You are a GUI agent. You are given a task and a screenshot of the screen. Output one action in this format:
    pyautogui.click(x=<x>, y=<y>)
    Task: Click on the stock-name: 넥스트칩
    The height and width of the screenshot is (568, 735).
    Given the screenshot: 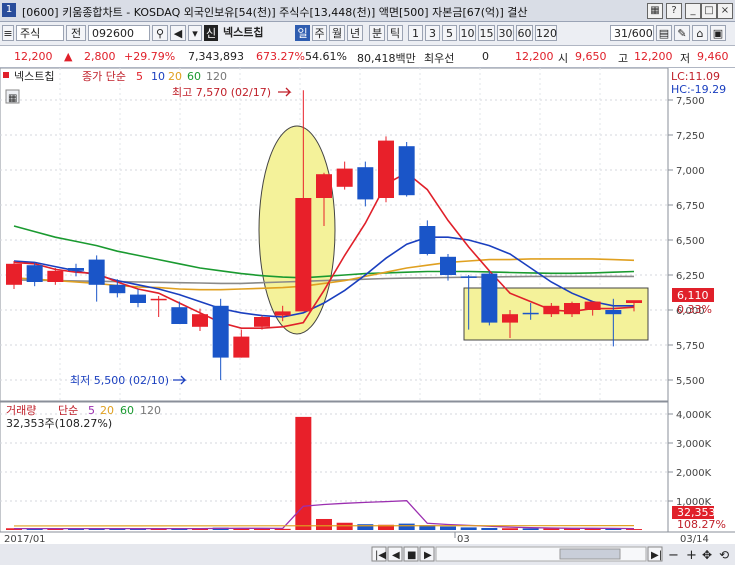 What is the action you would take?
    pyautogui.click(x=254, y=33)
    